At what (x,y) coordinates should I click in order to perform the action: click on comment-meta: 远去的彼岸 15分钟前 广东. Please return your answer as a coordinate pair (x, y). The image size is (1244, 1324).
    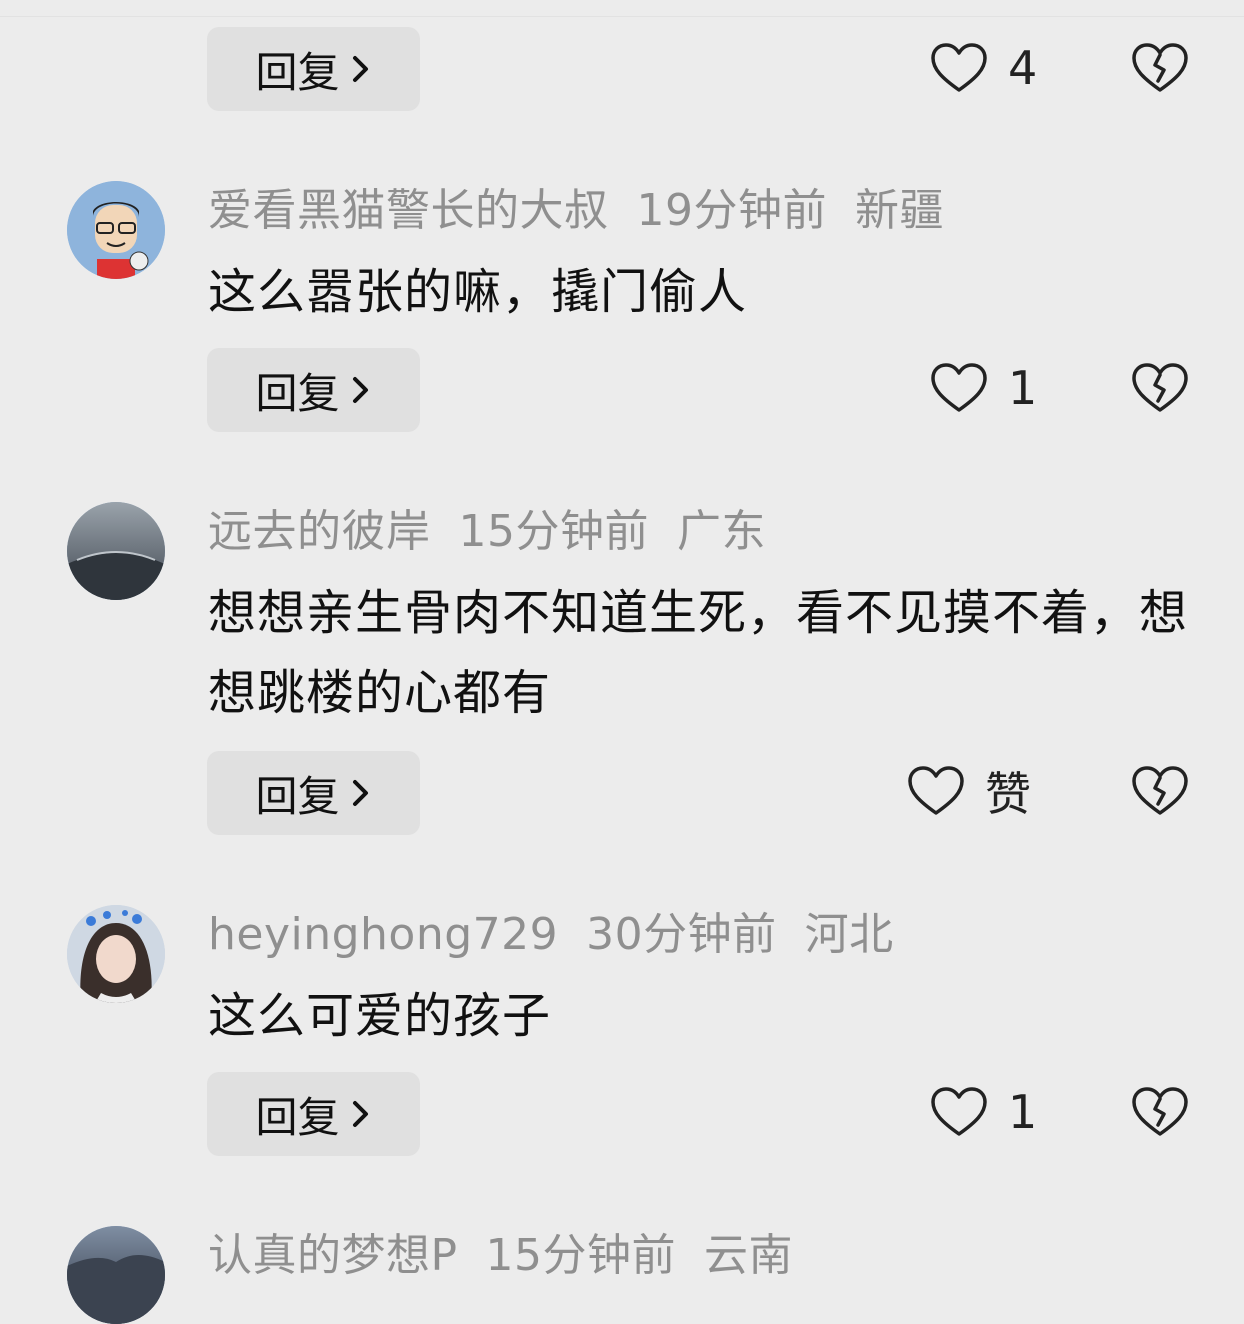
    Looking at the image, I should click on (501, 532).